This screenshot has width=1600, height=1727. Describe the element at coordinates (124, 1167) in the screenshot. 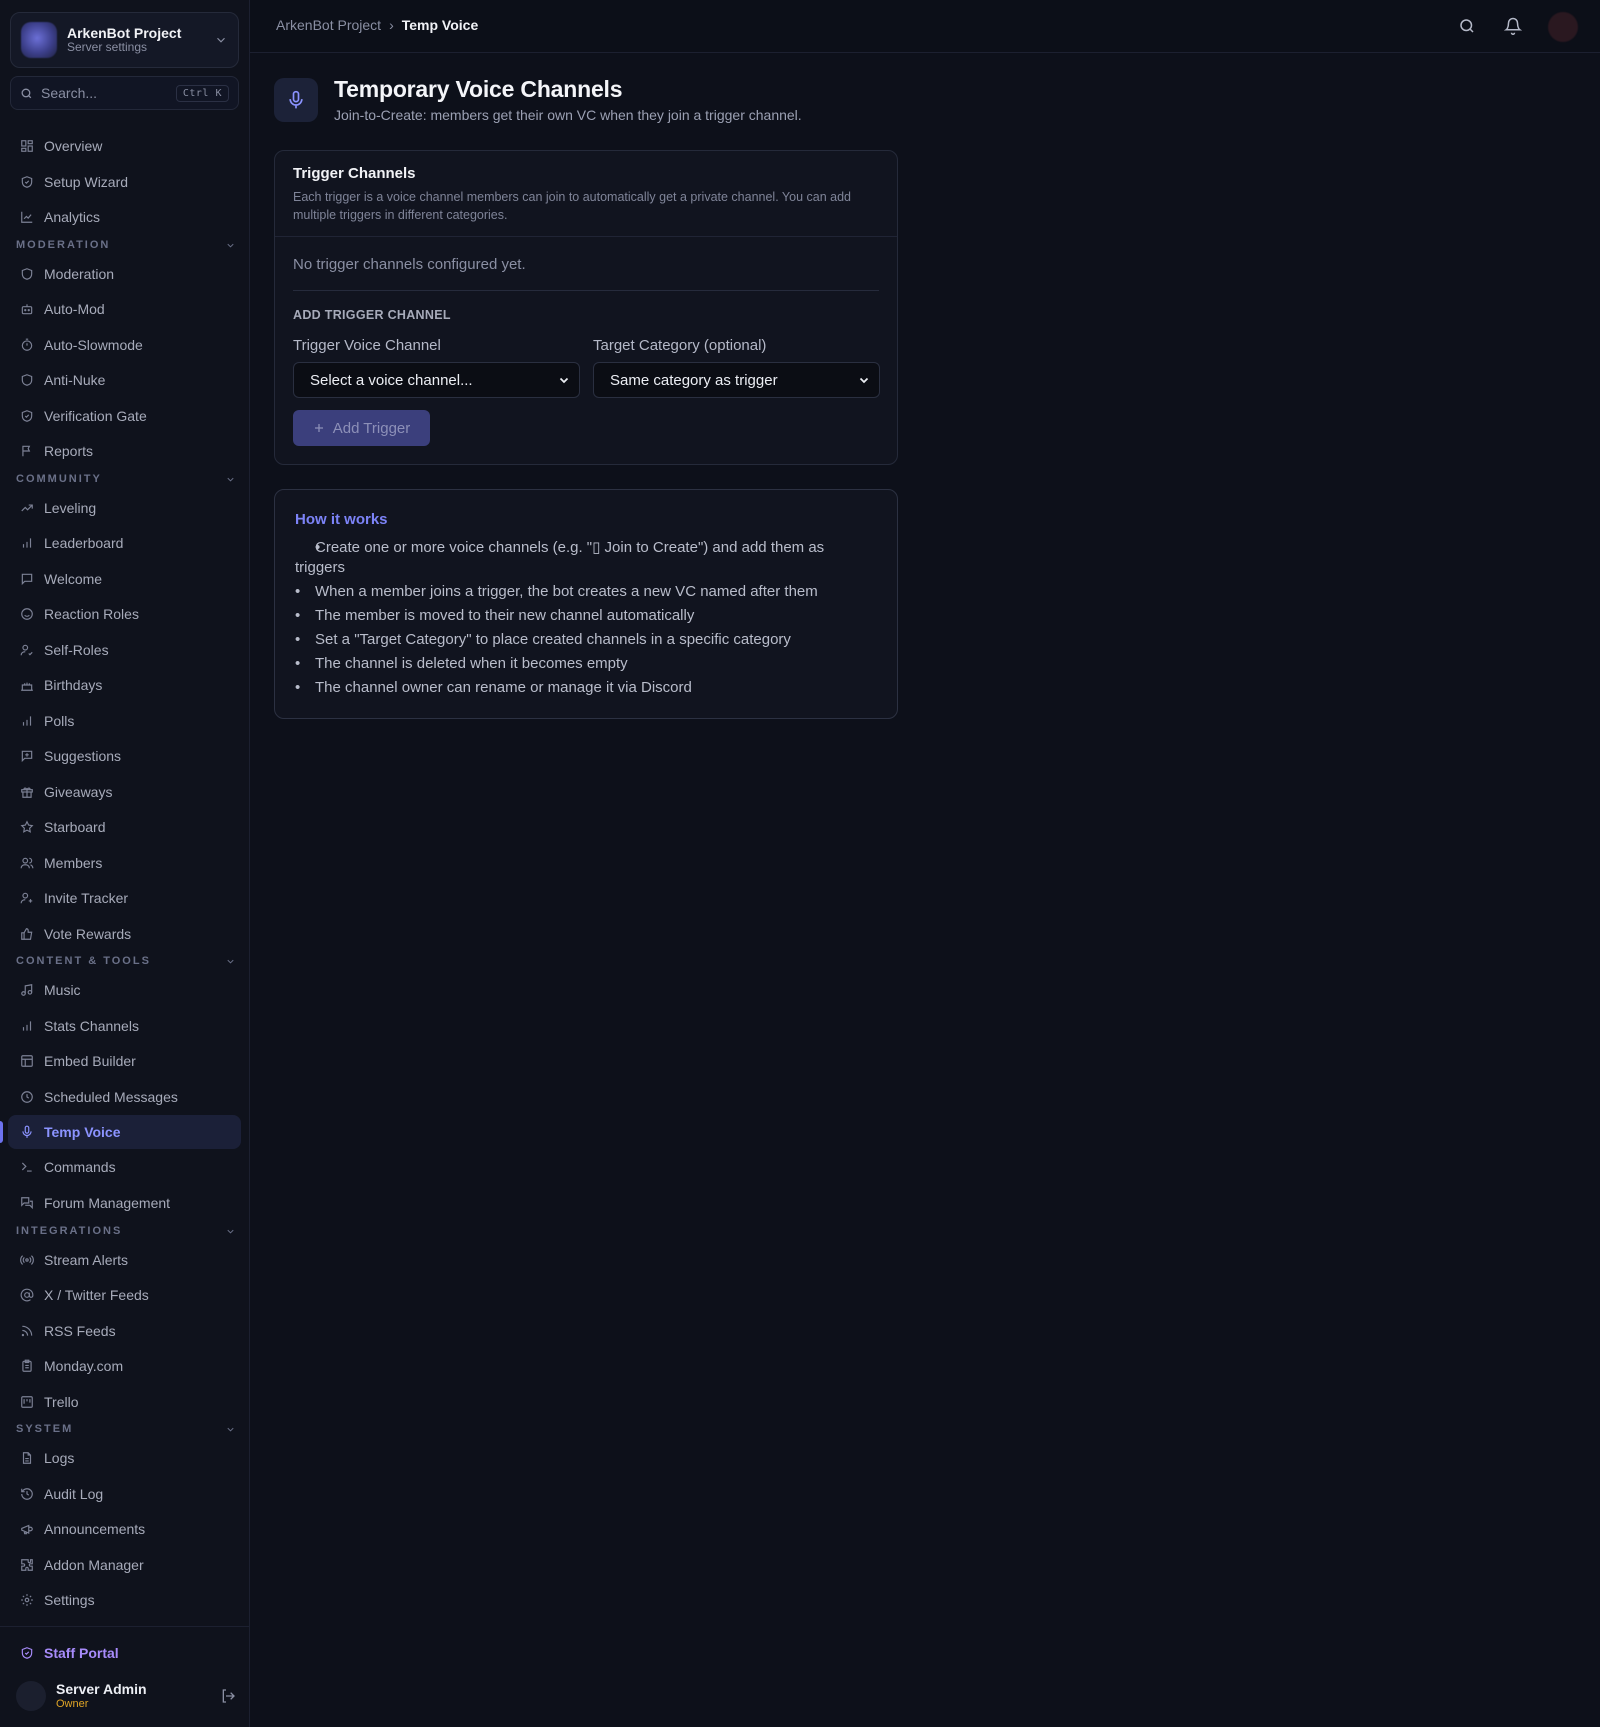

I see `sidebar-item-commands: Commands` at that location.